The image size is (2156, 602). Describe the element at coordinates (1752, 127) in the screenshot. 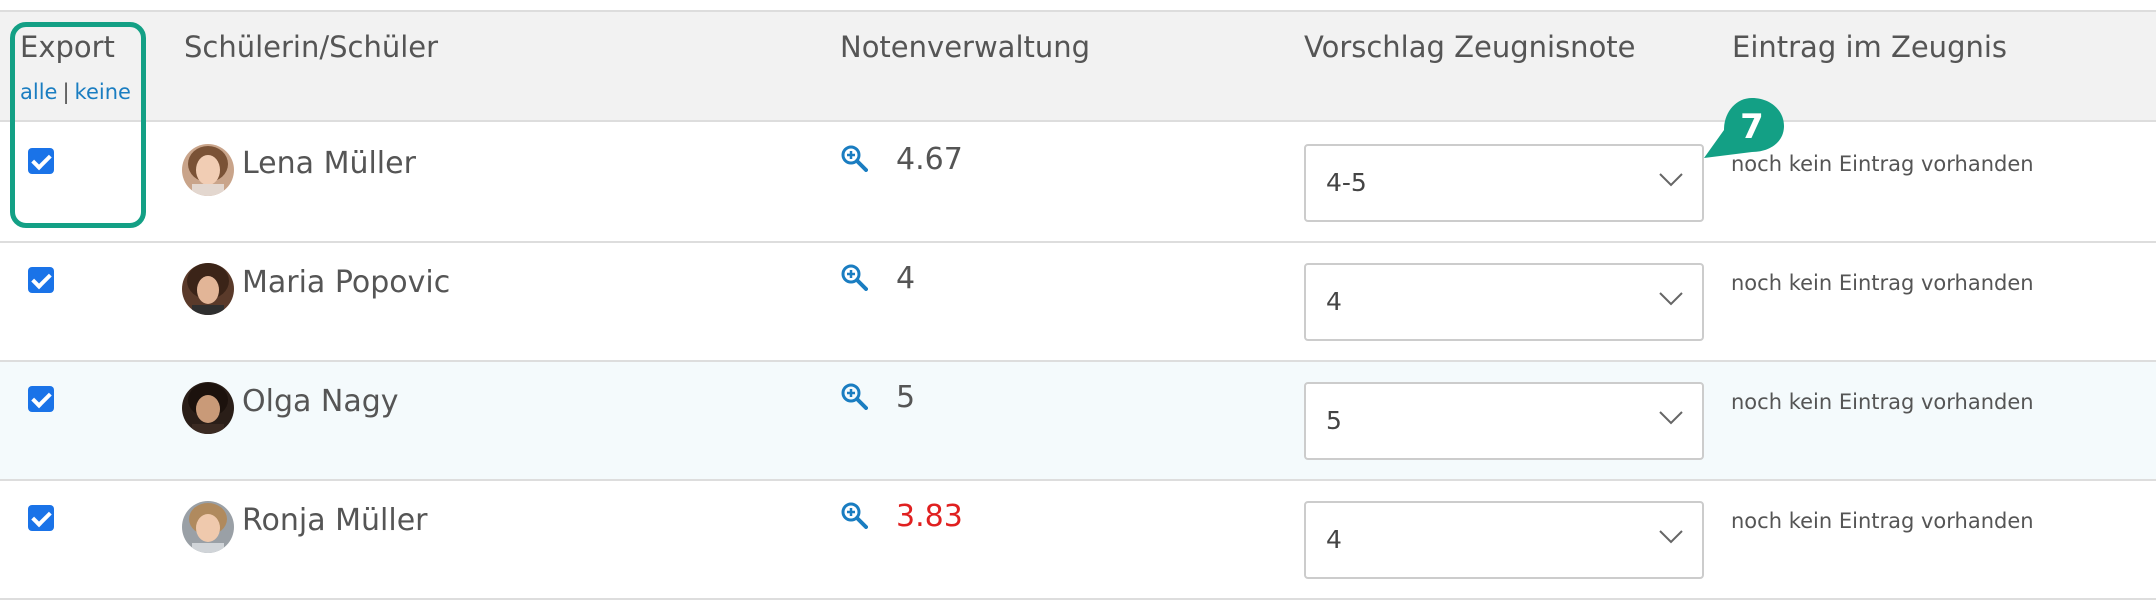

I see `callout-number: 7` at that location.